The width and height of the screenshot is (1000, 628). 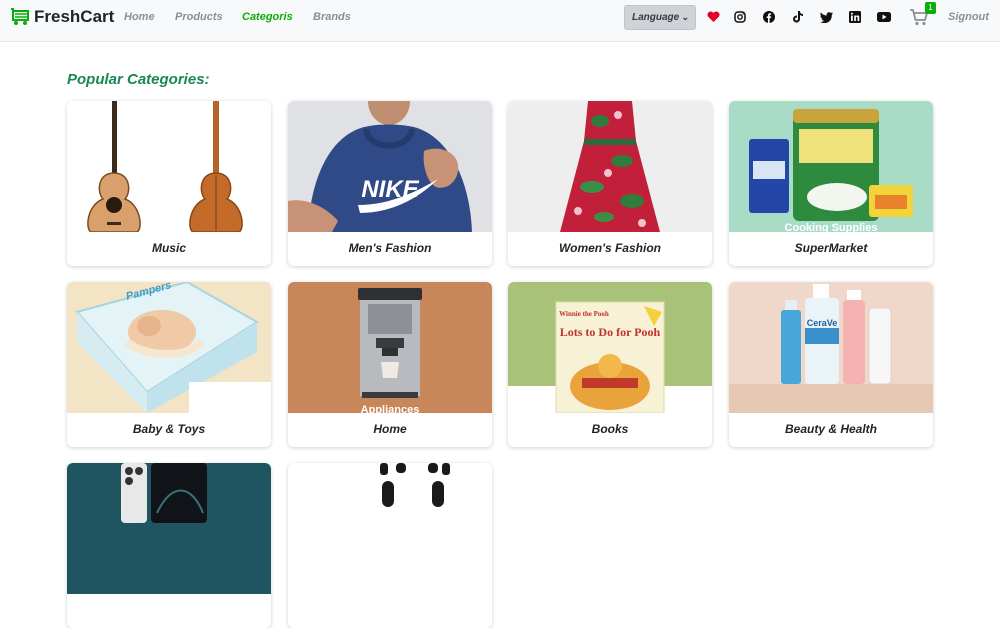 What do you see at coordinates (831, 227) in the screenshot?
I see `cooking-caption: Cooking Supplies` at bounding box center [831, 227].